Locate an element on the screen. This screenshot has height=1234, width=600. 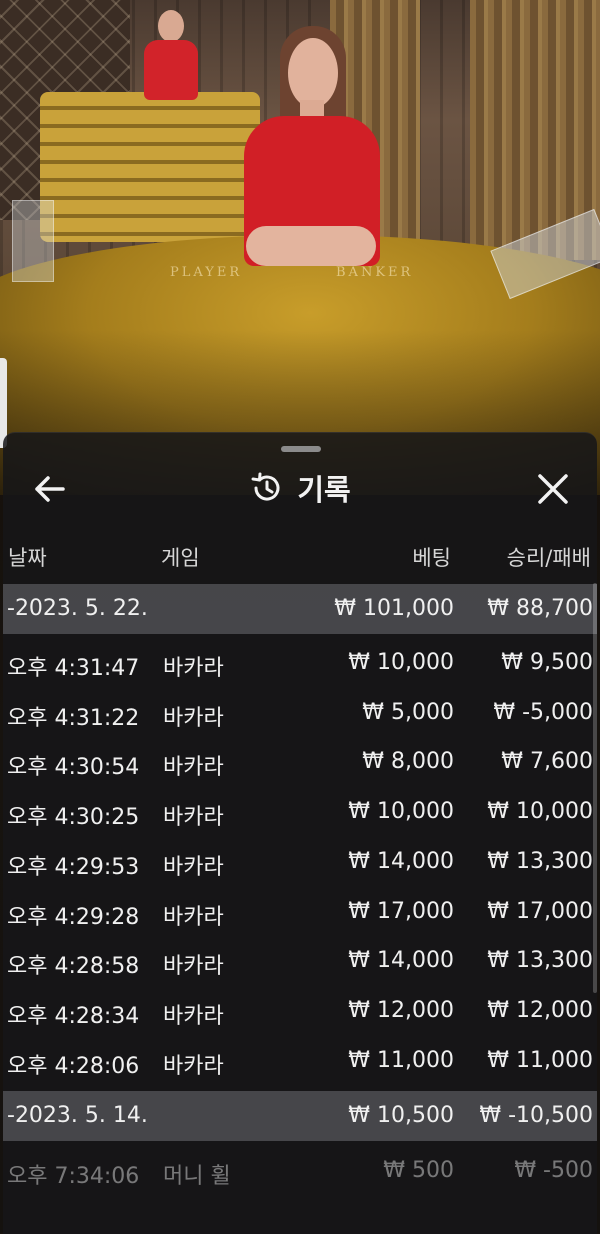
row-win-loss: ₩ 10,000 is located at coordinates (540, 811).